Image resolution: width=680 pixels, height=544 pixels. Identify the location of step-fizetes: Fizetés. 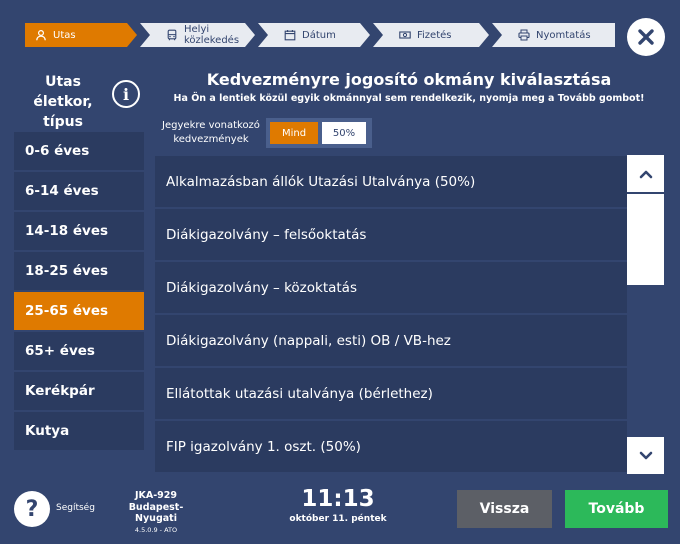
(431, 35).